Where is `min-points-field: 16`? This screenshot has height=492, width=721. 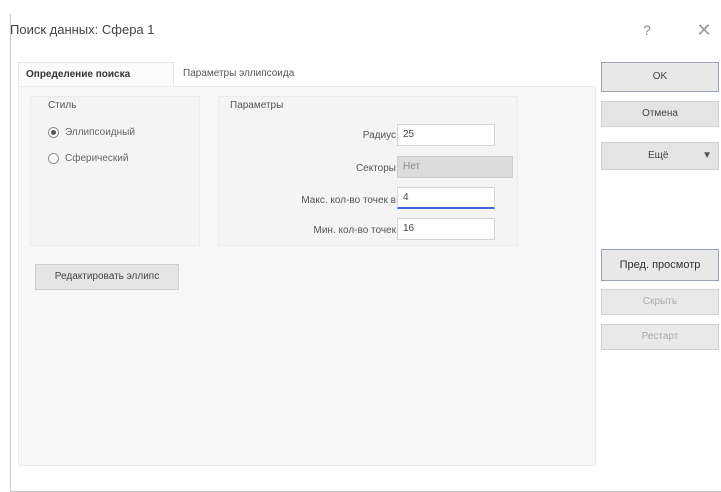 min-points-field: 16 is located at coordinates (446, 229).